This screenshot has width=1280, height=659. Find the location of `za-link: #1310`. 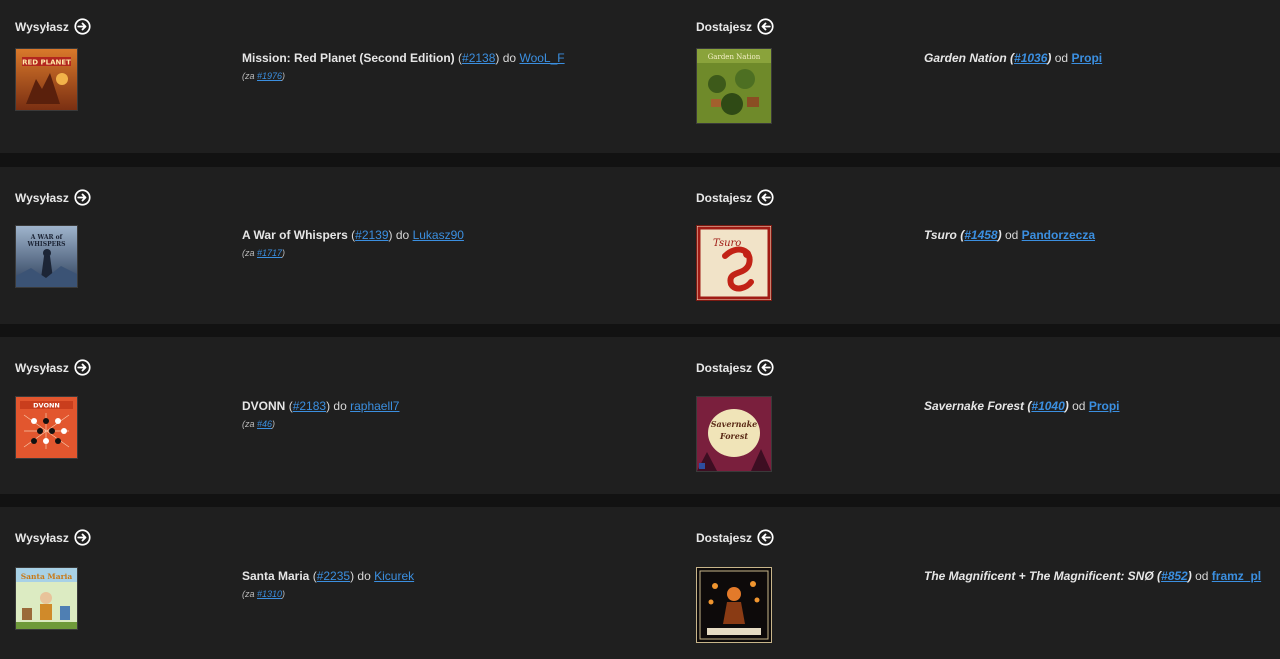

za-link: #1310 is located at coordinates (269, 594).